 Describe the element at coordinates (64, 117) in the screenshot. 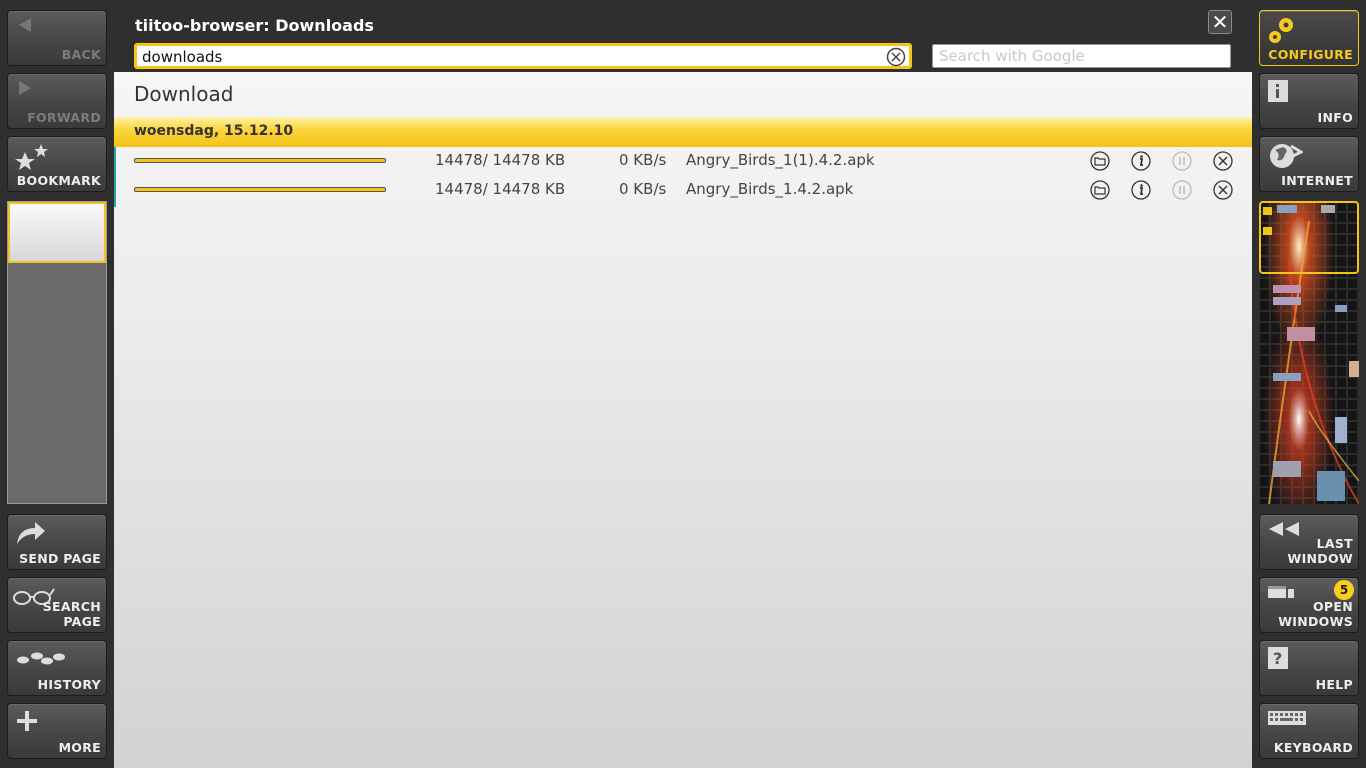

I see `forward-label: FORWARD` at that location.